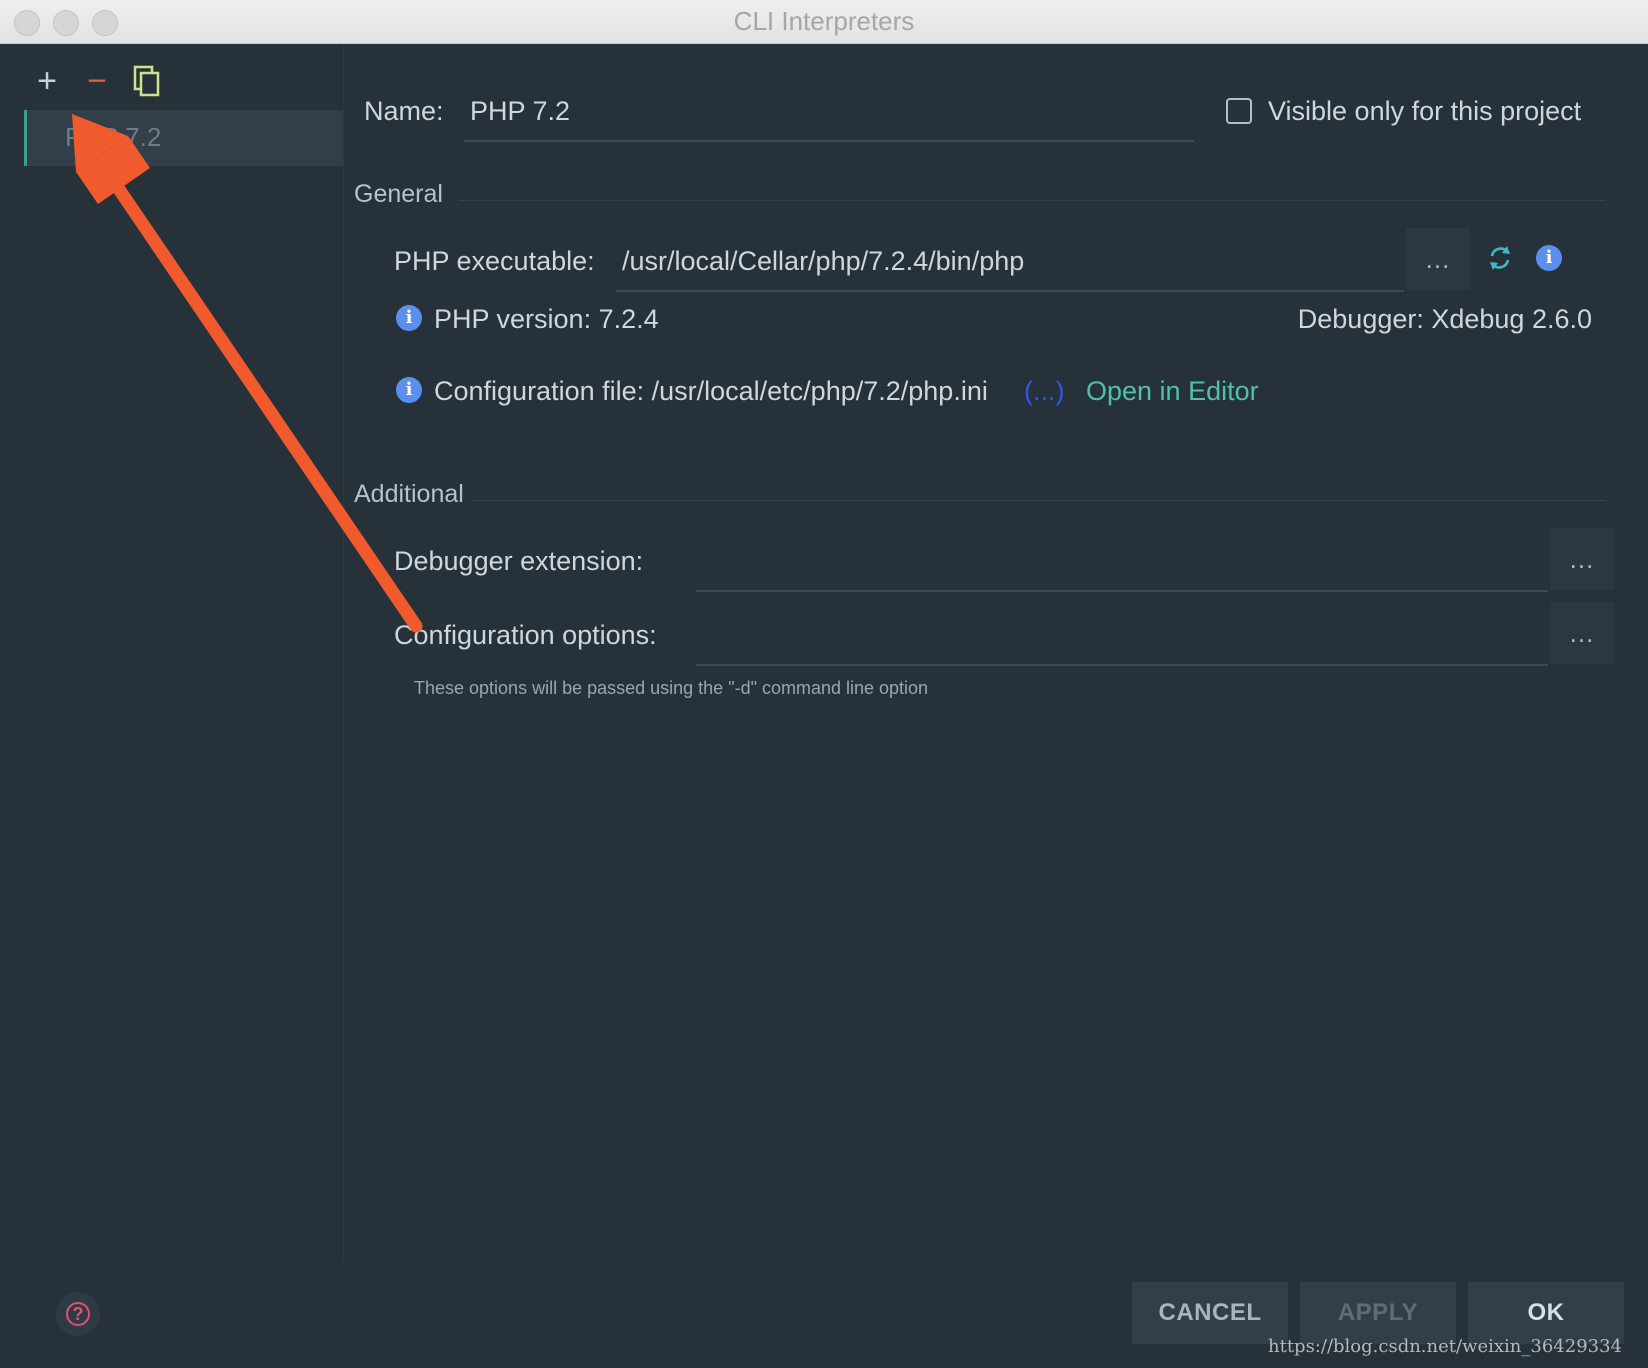 This screenshot has height=1368, width=1648. What do you see at coordinates (404, 111) in the screenshot?
I see `name-label: Name:` at bounding box center [404, 111].